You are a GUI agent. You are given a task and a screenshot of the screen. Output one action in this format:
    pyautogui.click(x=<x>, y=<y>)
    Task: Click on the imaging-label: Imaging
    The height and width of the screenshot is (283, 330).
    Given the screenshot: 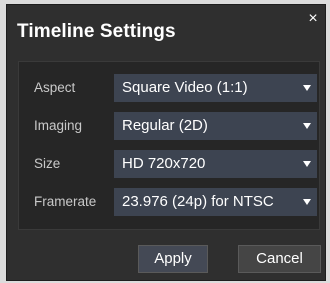 What is the action you would take?
    pyautogui.click(x=58, y=125)
    